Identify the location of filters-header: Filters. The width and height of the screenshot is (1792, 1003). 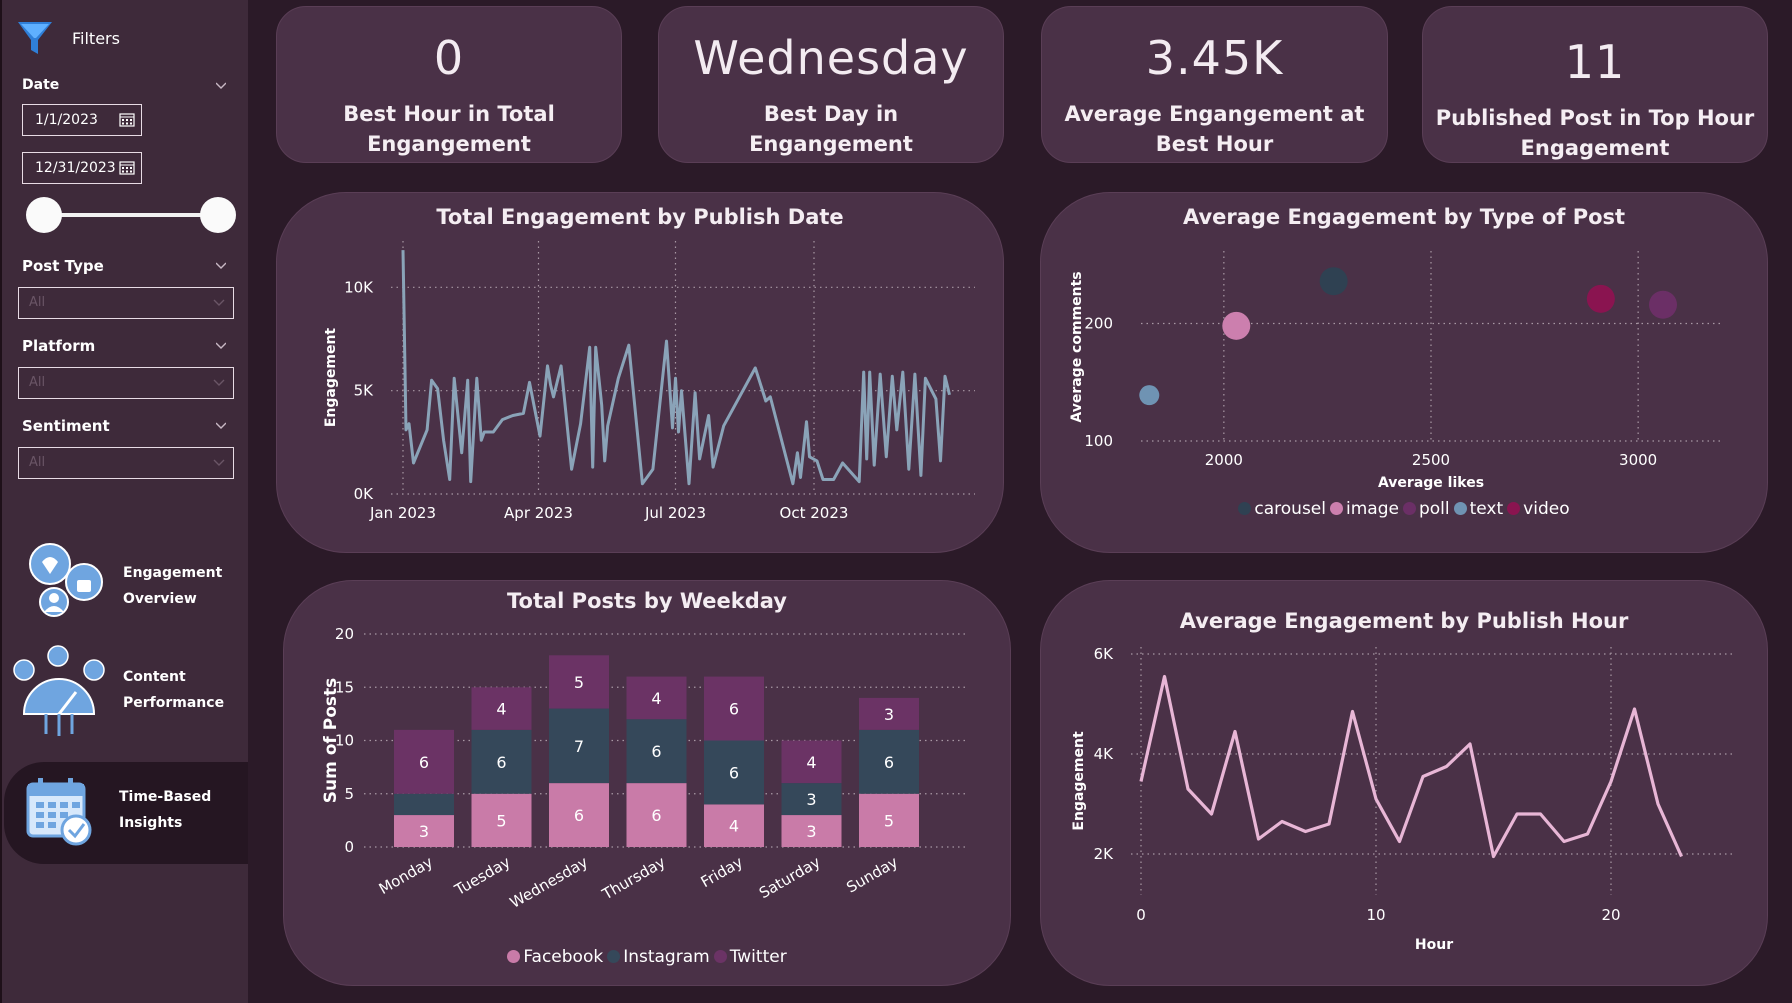
(68, 38).